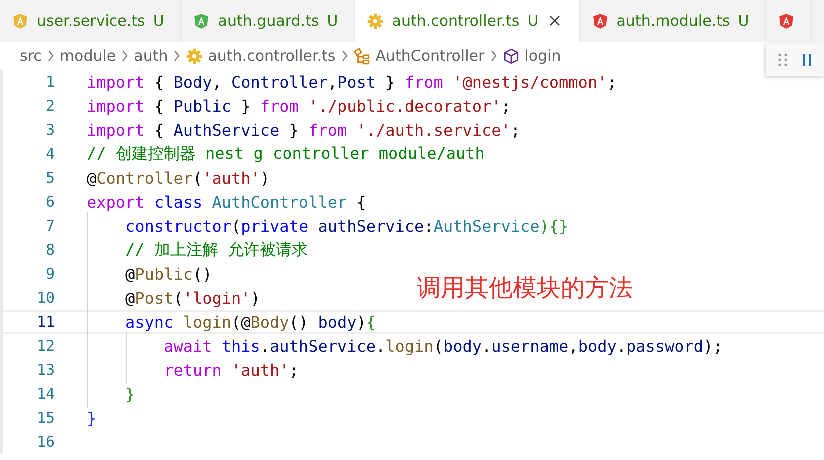  Describe the element at coordinates (178, 178) in the screenshot. I see `code-line: @Controller('auth')` at that location.